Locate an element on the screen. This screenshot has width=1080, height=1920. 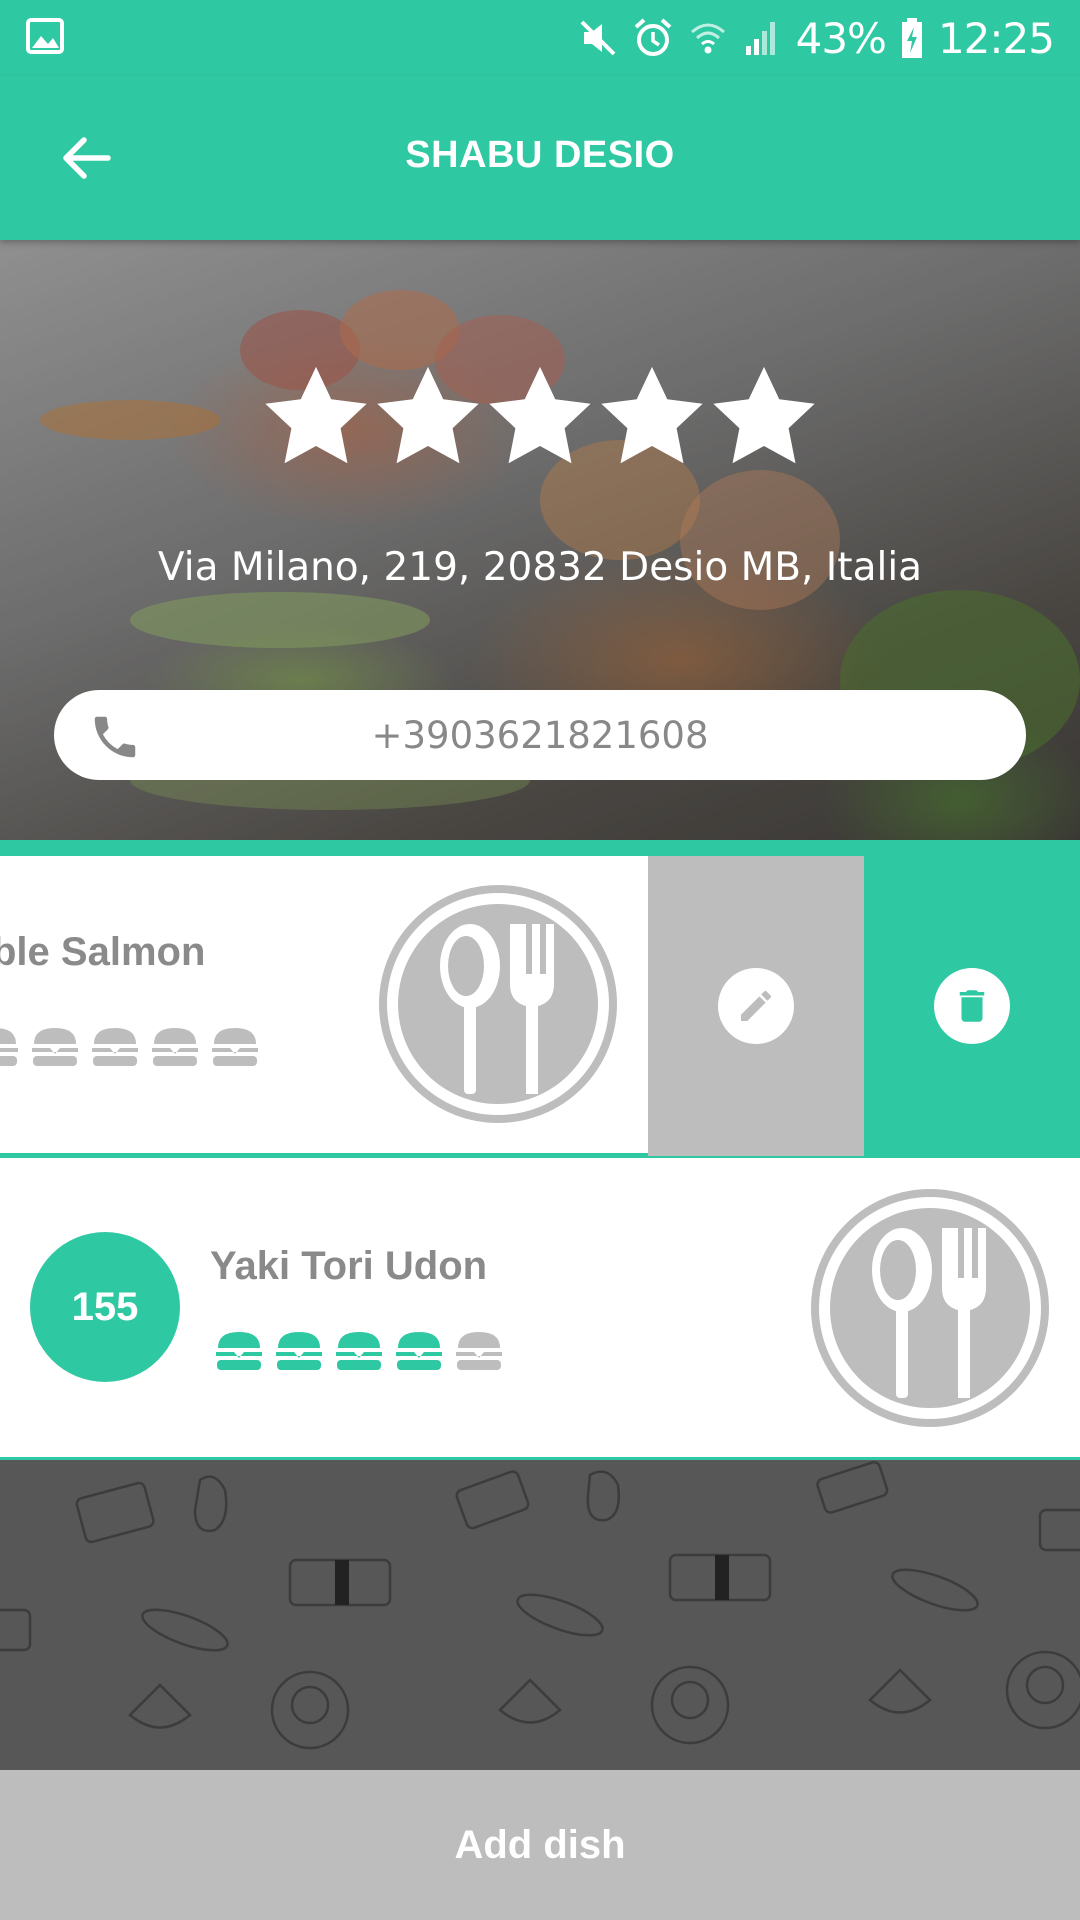
phone-number: +3903621821608 is located at coordinates (540, 735).